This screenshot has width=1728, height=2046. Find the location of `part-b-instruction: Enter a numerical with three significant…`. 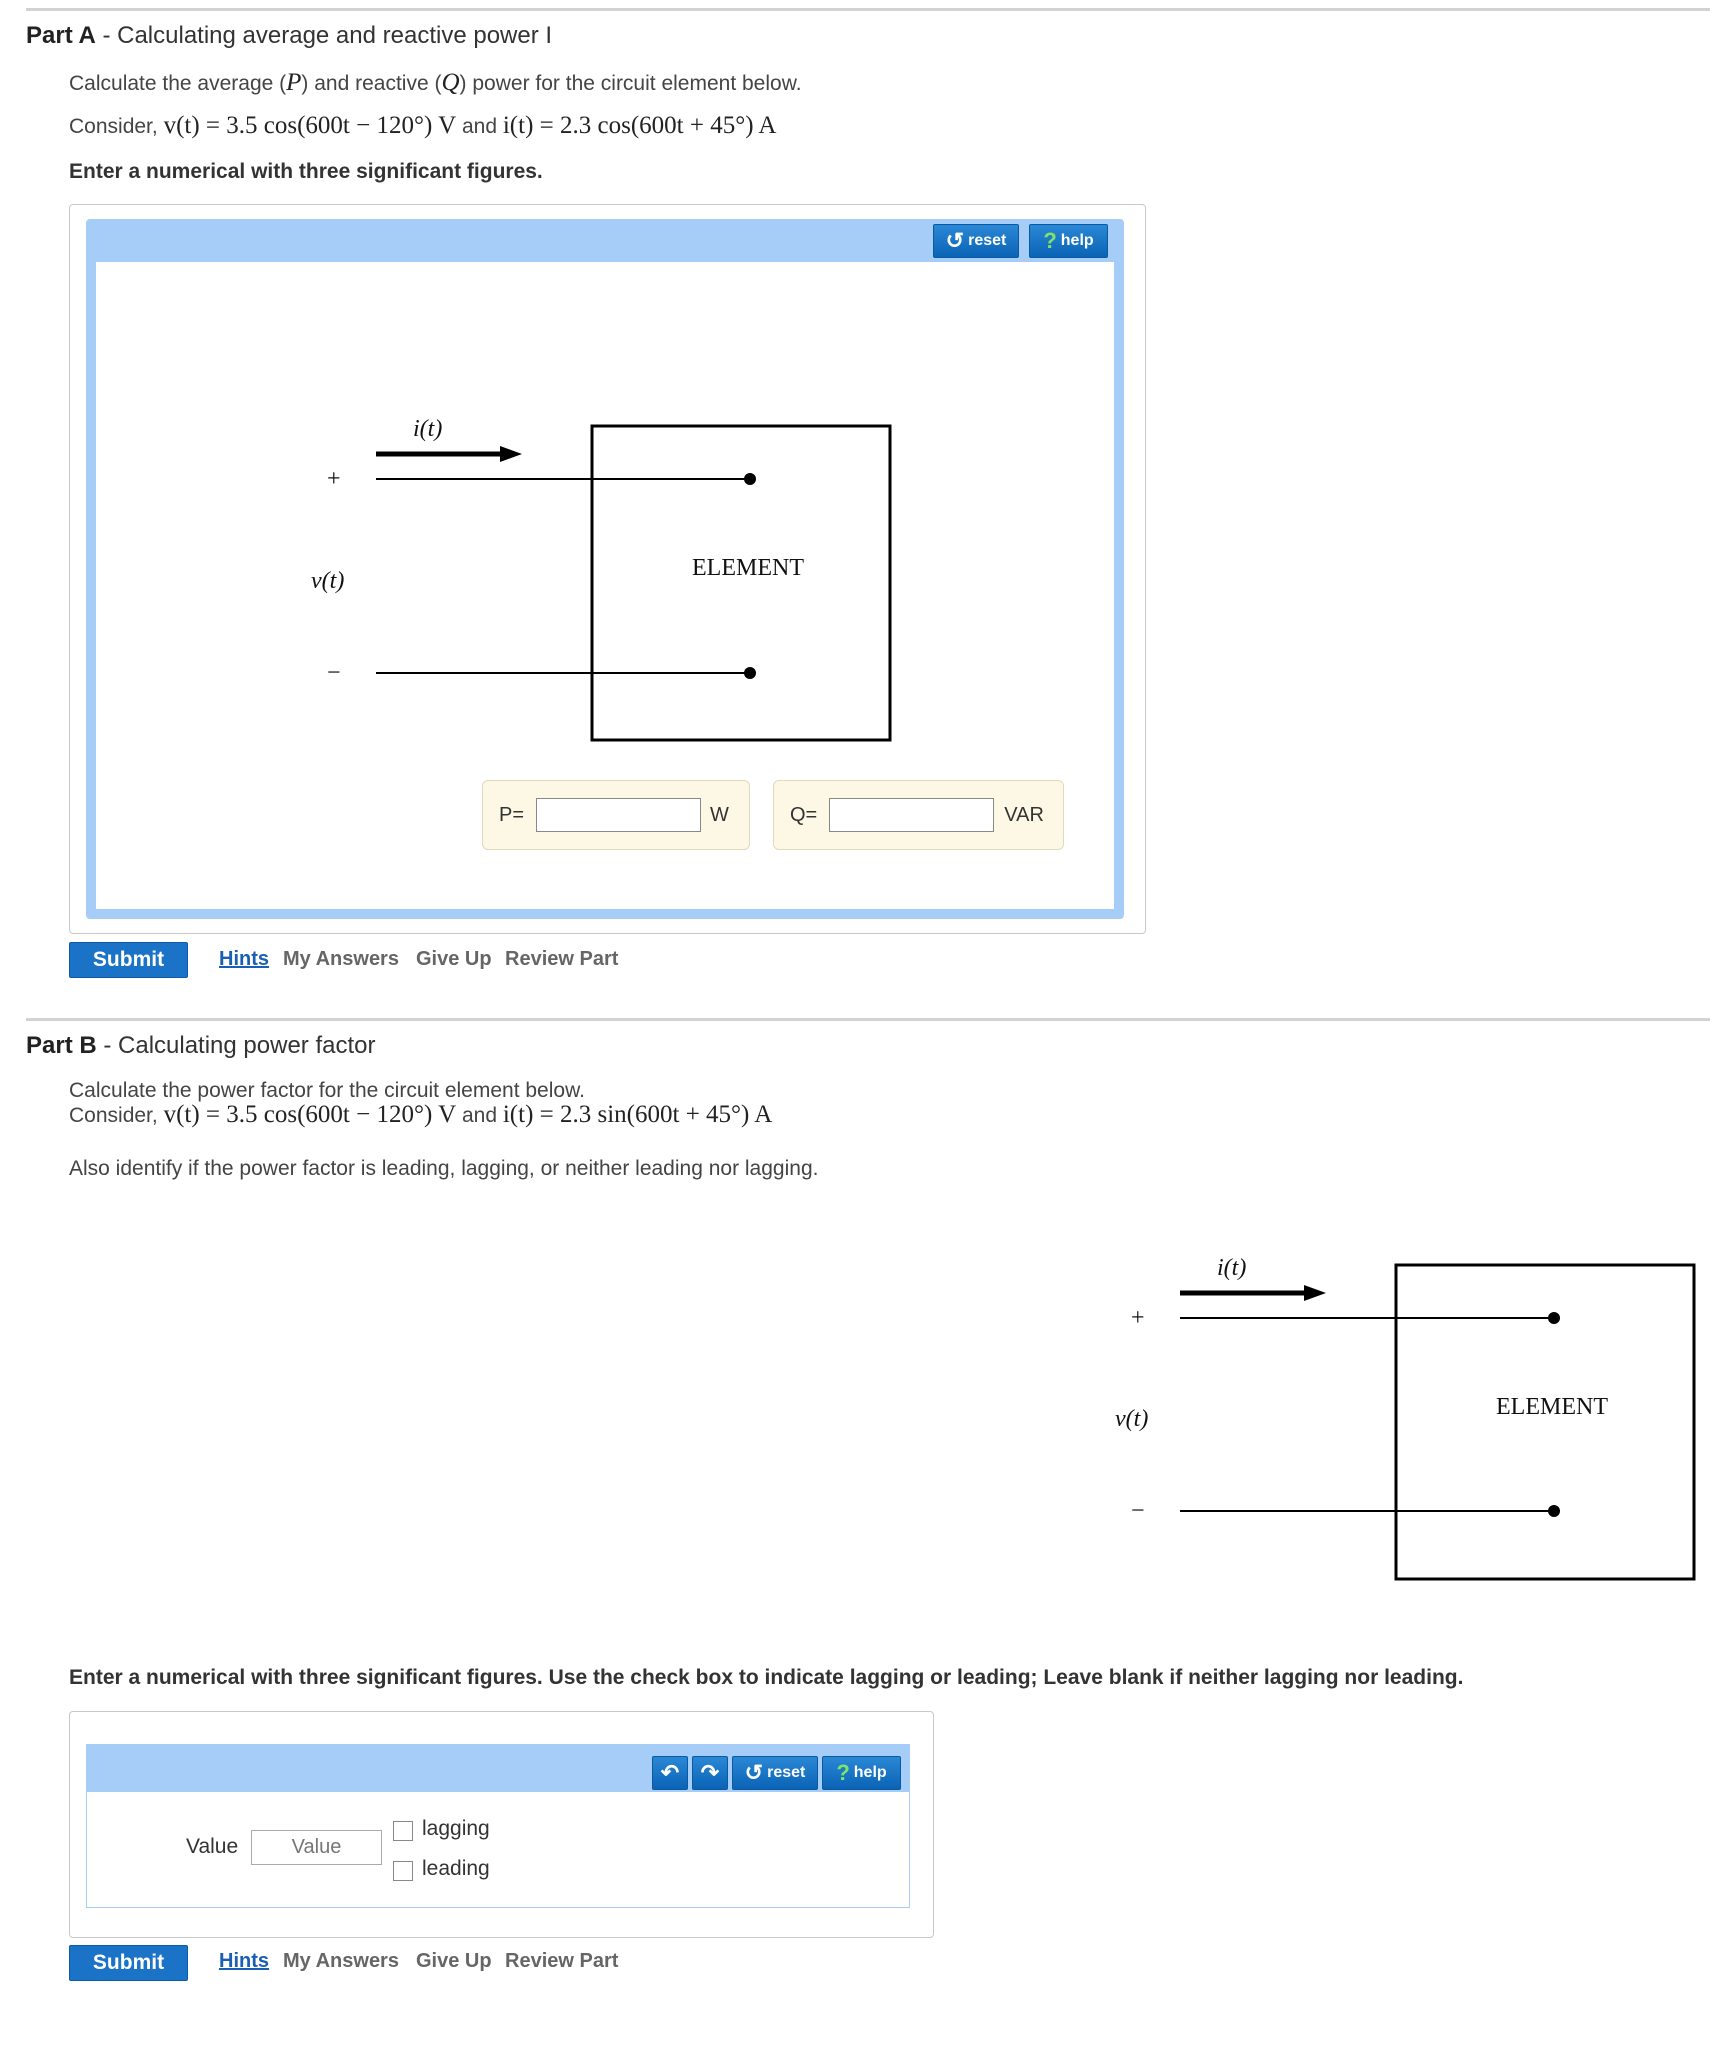

part-b-instruction: Enter a numerical with three significant… is located at coordinates (766, 1677).